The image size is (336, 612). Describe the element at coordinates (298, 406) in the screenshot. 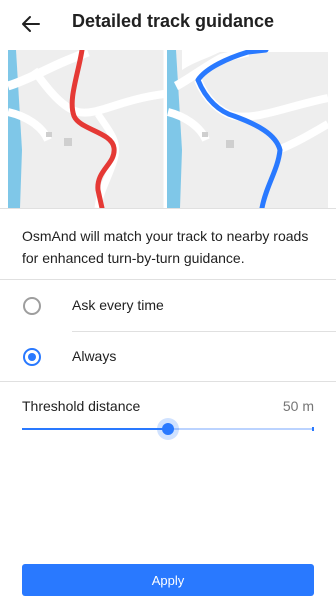

I see `threshold-value: 50 m` at that location.